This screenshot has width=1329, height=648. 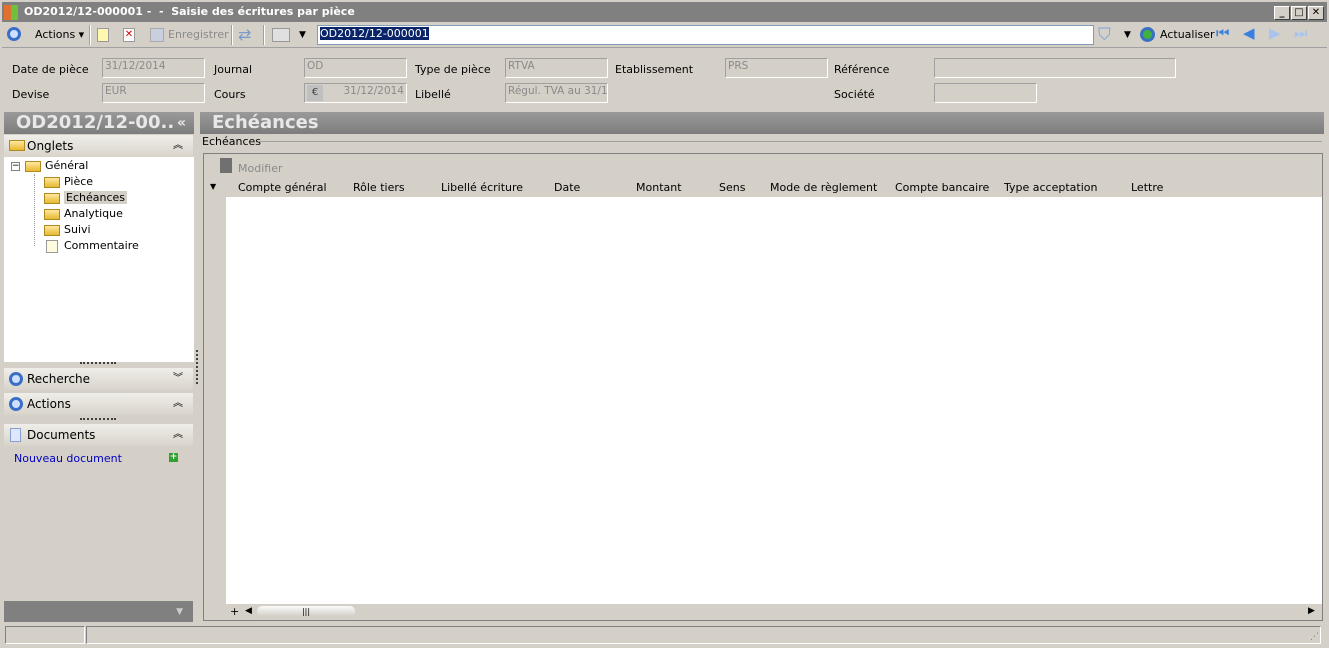 I want to click on add-row-button: +, so click(x=234, y=611).